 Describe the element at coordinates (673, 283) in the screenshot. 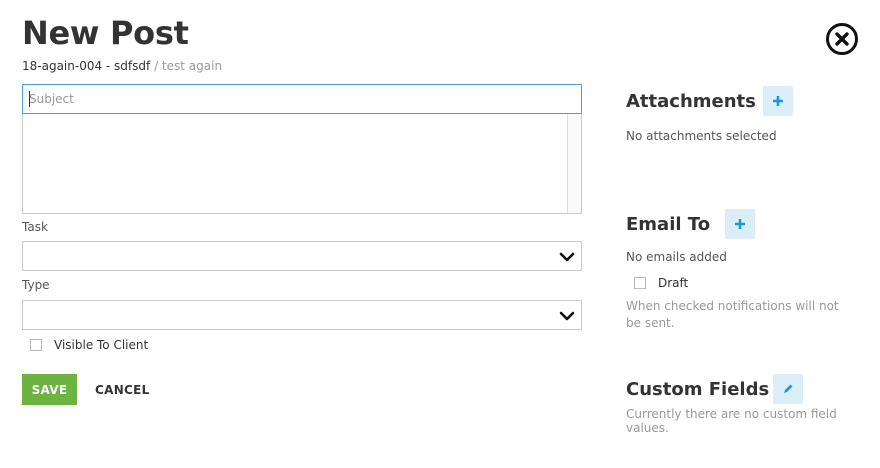

I see `draft-label: Draft` at that location.